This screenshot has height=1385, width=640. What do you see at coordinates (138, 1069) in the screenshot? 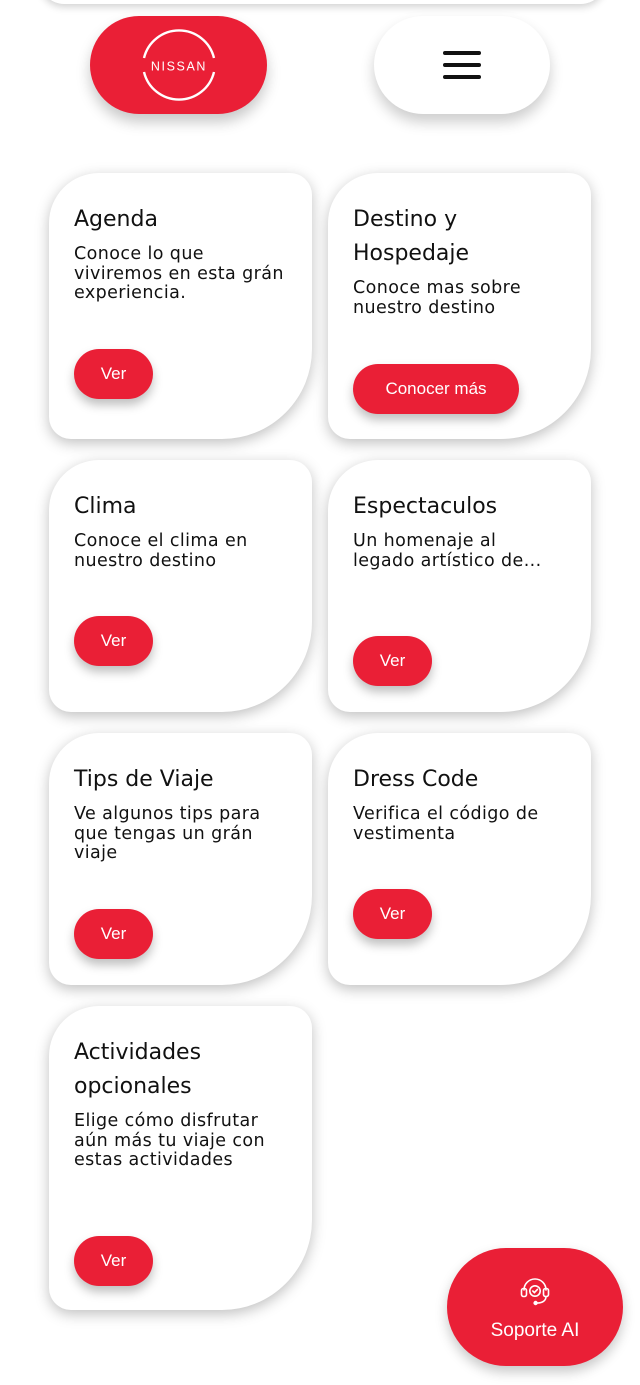
I see `card-title: Actividades opcionales` at bounding box center [138, 1069].